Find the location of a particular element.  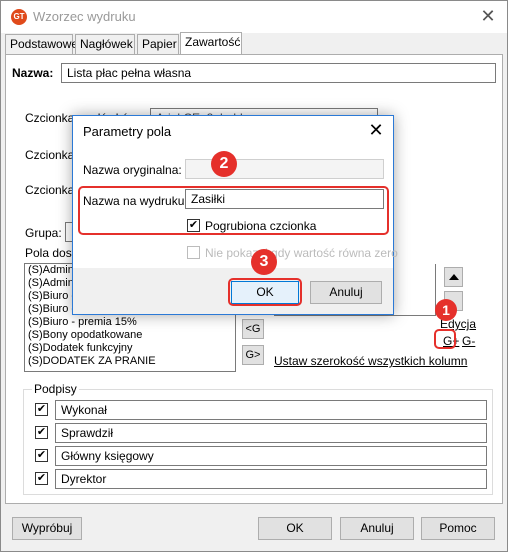

set-column-width-link: Ustaw szerokość wszystkich kolumn is located at coordinates (370, 361).